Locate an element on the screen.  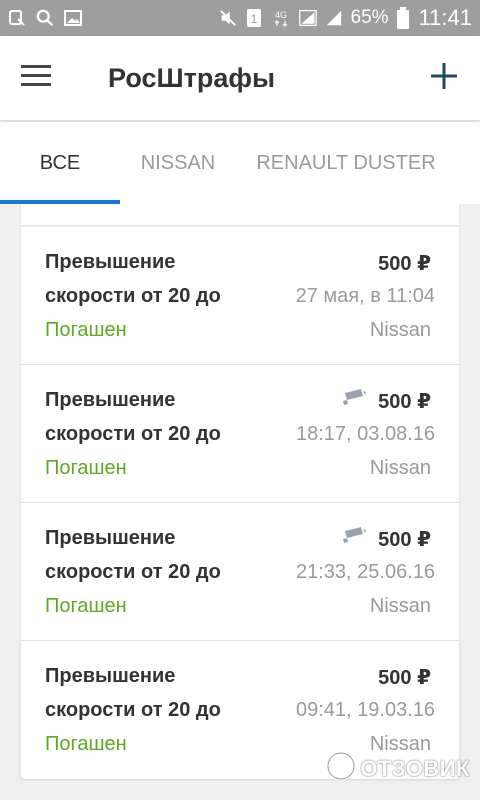
watermark-logo-icon is located at coordinates (341, 768).